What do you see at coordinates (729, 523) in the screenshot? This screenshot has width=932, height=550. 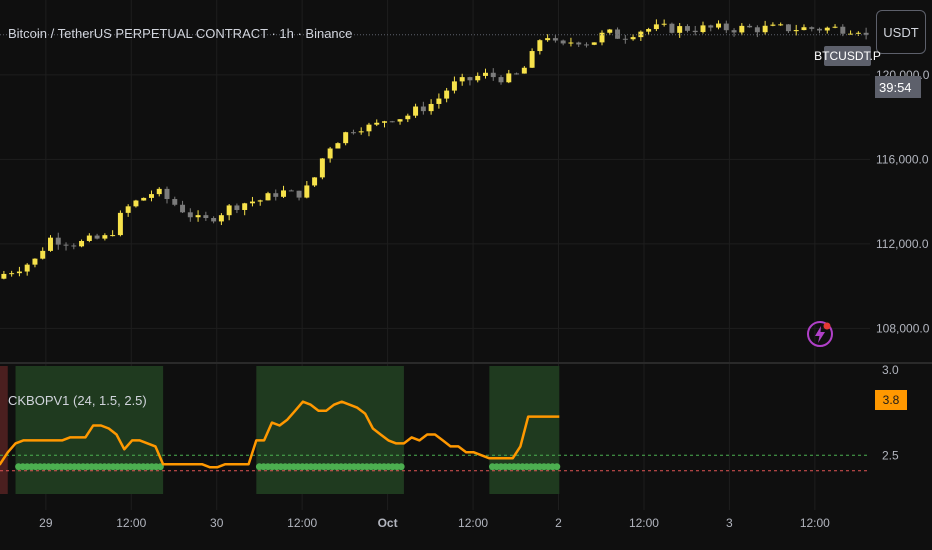 I see `time-axis-label: 3` at bounding box center [729, 523].